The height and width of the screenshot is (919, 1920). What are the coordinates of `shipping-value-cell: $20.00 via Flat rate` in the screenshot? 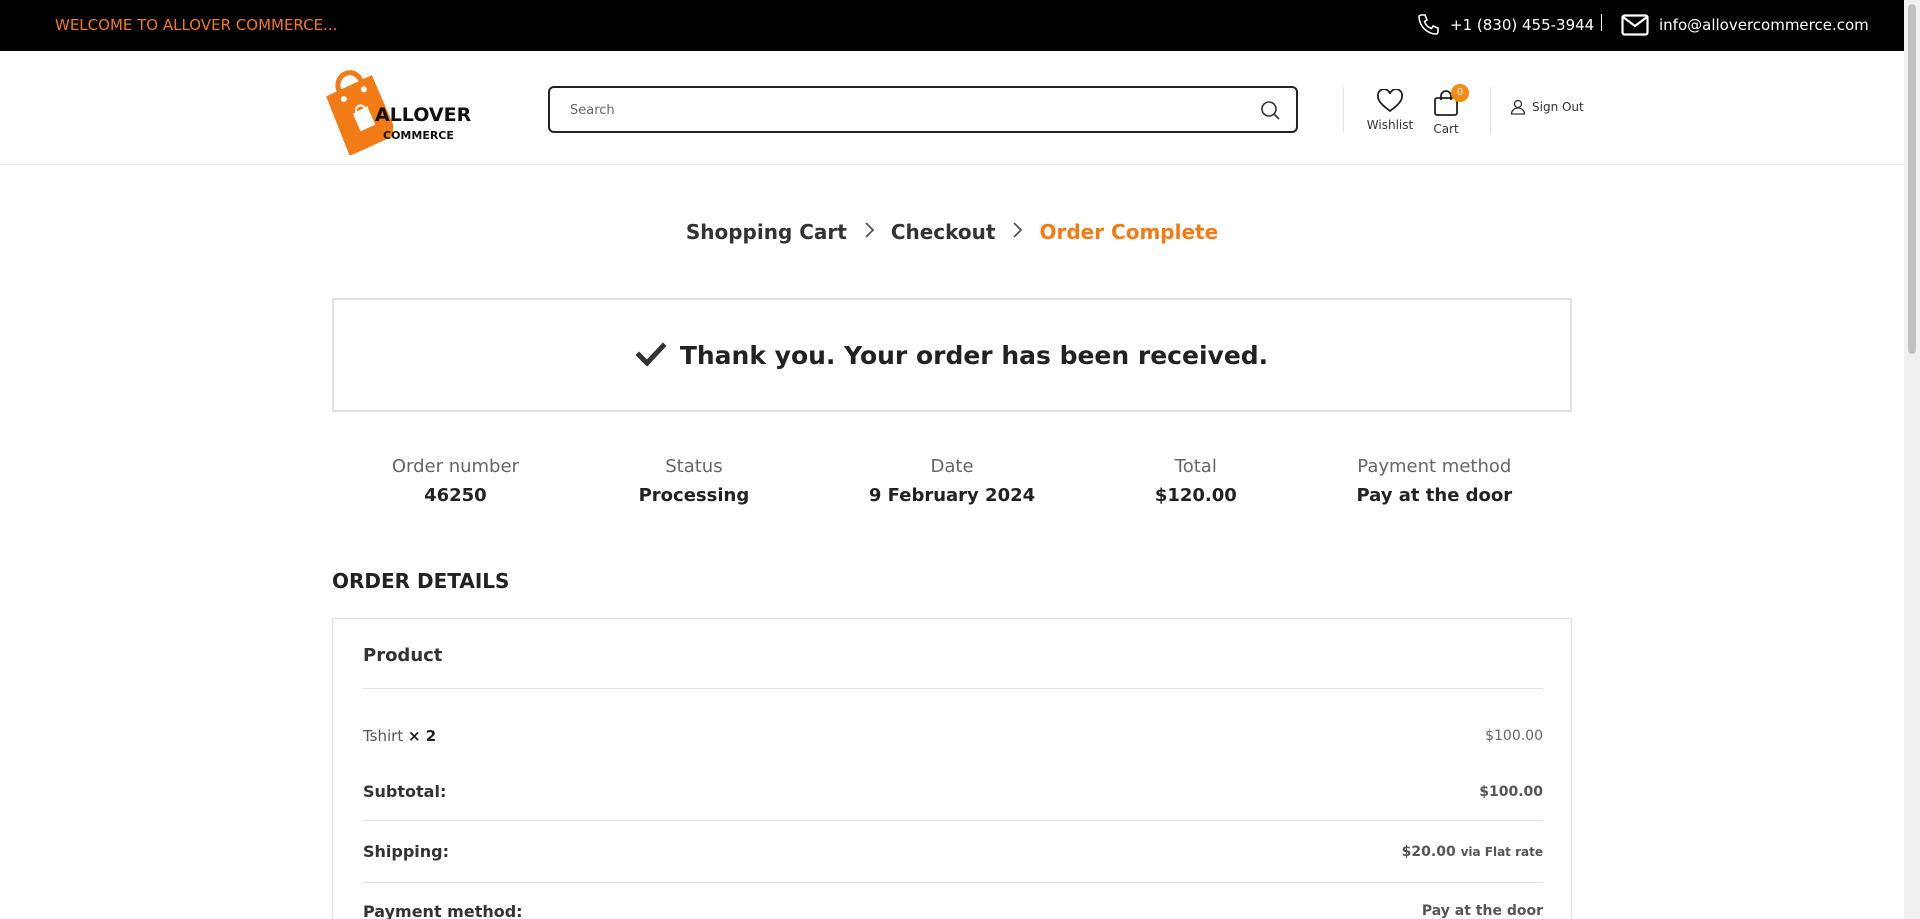 It's located at (1472, 852).